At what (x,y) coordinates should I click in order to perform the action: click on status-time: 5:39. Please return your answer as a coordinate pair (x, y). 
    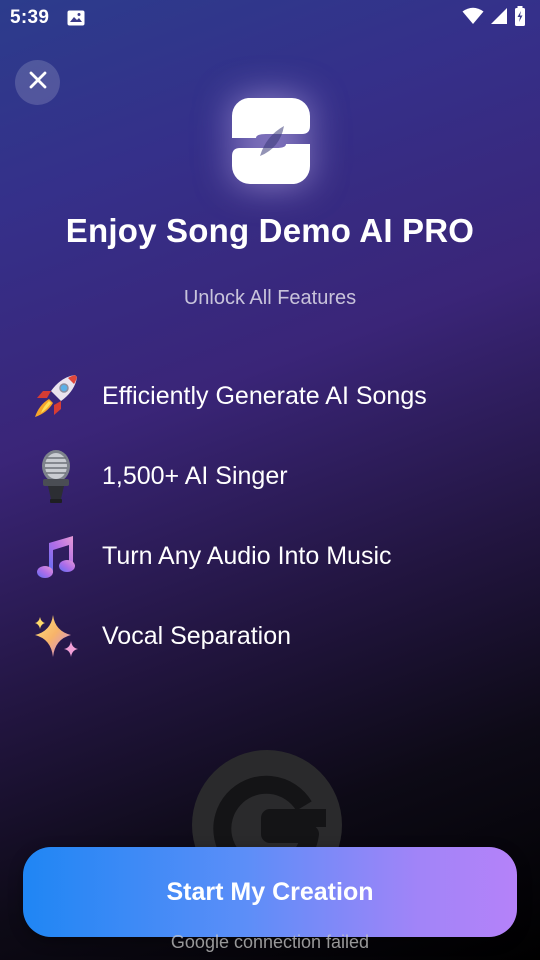
    Looking at the image, I should click on (30, 17).